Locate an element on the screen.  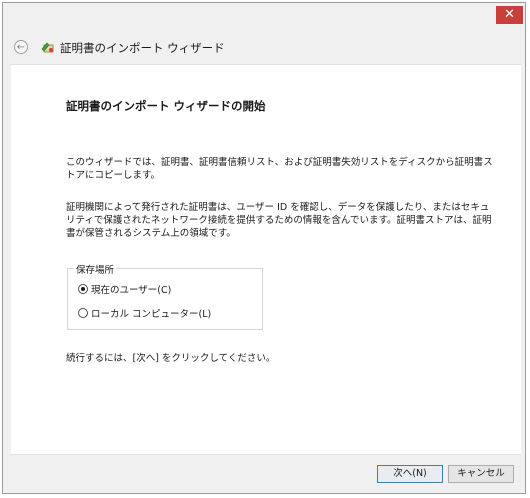
next-button: 次へ(N) is located at coordinates (410, 474).